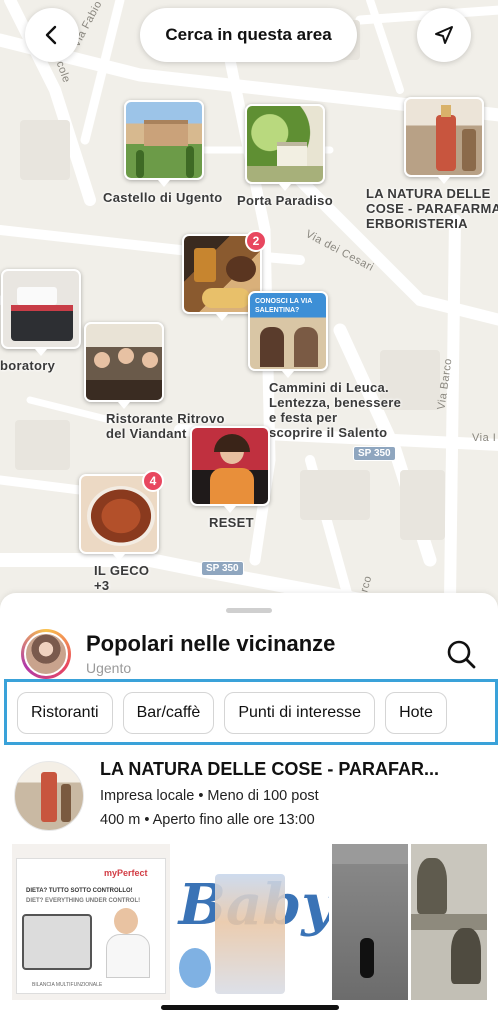 The width and height of the screenshot is (498, 1024). Describe the element at coordinates (49, 796) in the screenshot. I see `place-avatar` at that location.